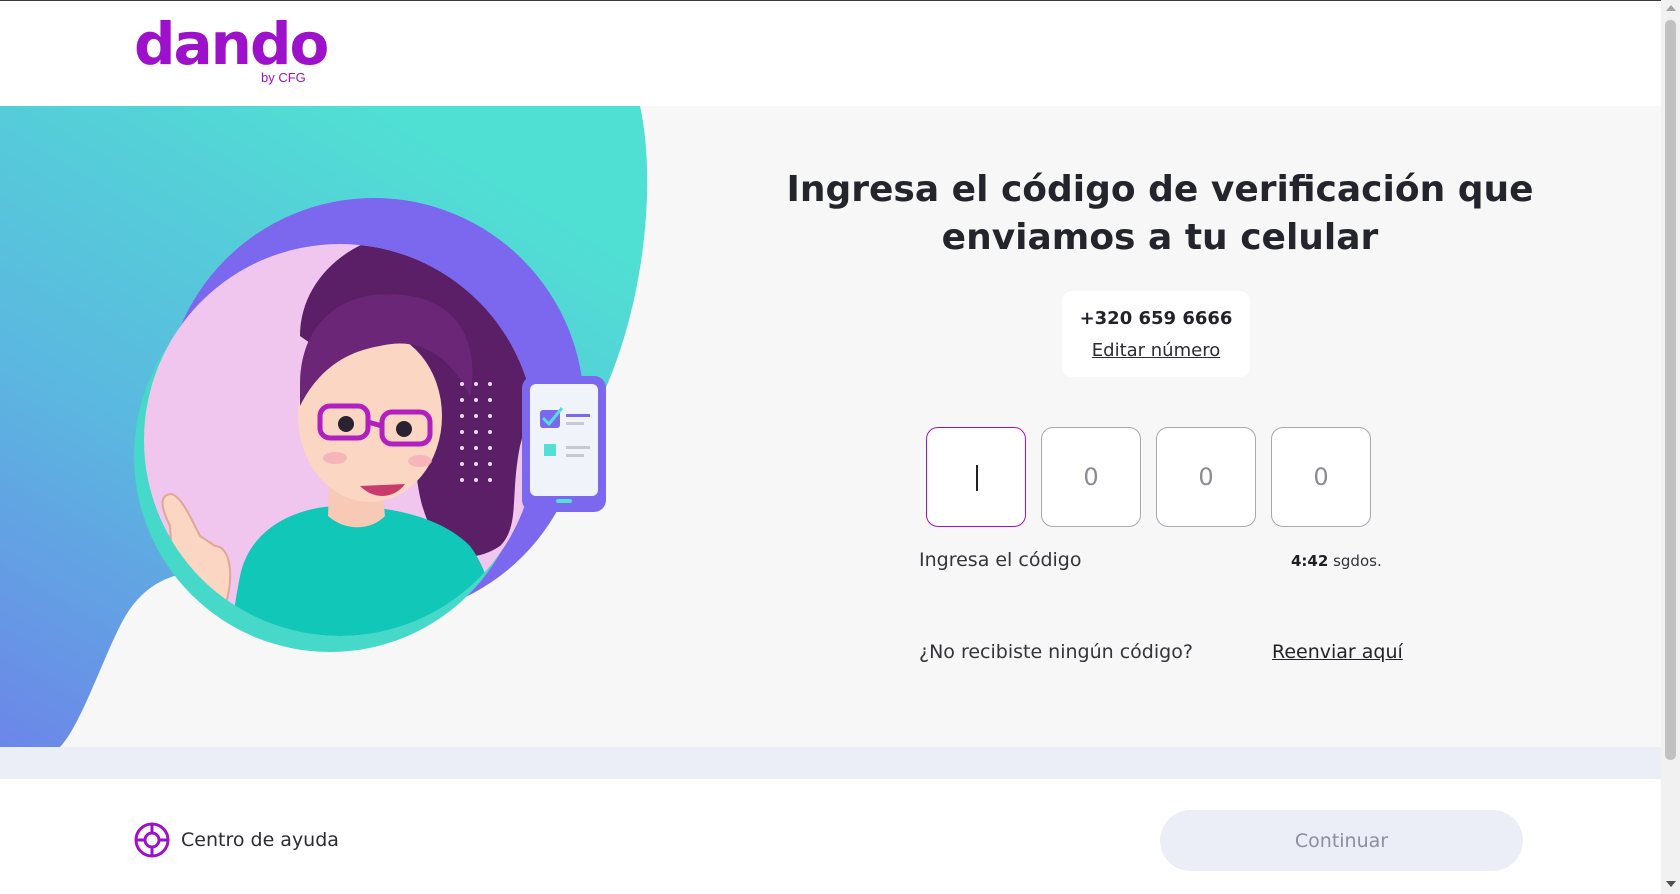 The width and height of the screenshot is (1680, 894). What do you see at coordinates (1156, 318) in the screenshot?
I see `phone-number: +320 659 6666` at bounding box center [1156, 318].